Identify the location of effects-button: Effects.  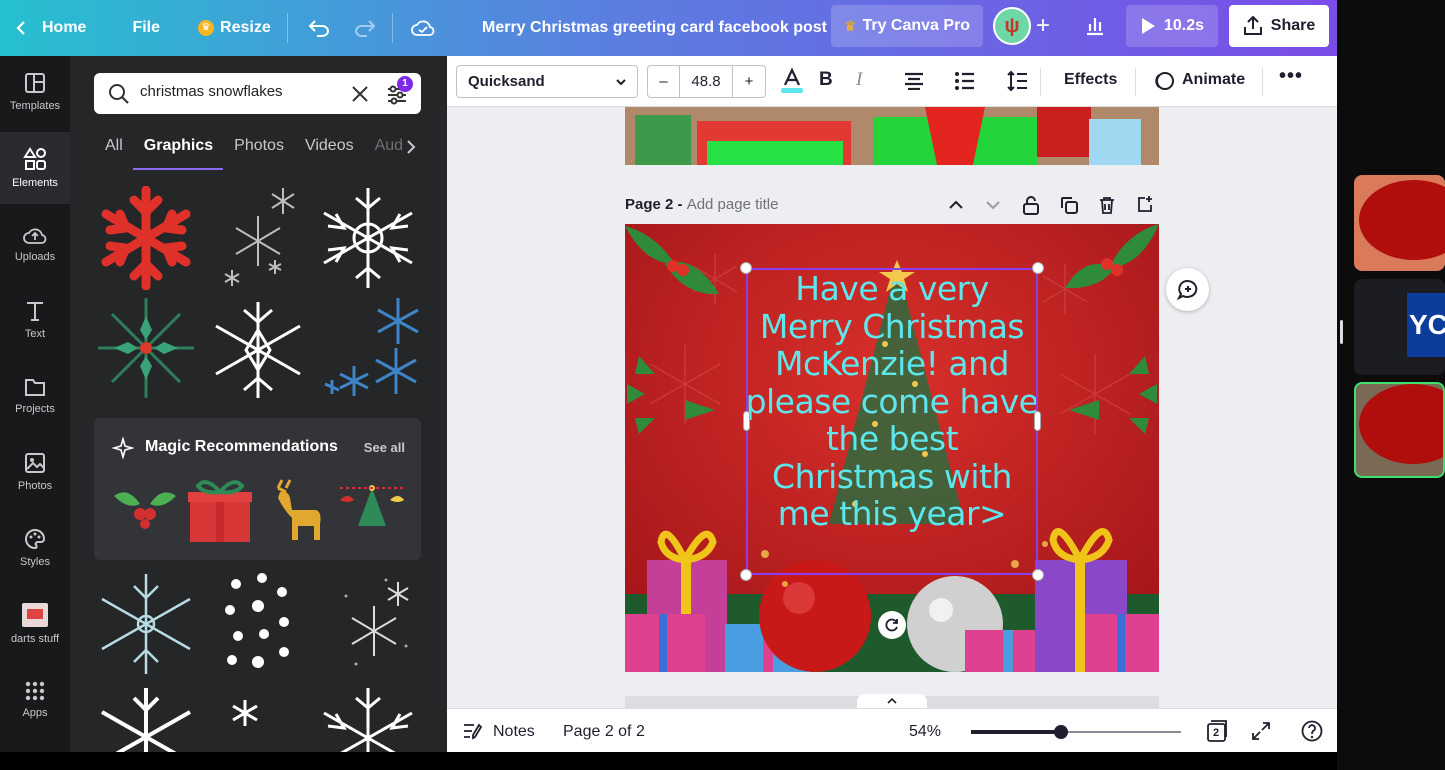
(1090, 80).